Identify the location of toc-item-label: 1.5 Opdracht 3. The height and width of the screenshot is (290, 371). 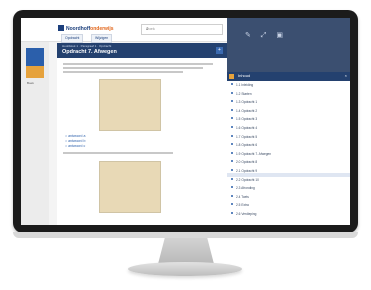
(247, 119).